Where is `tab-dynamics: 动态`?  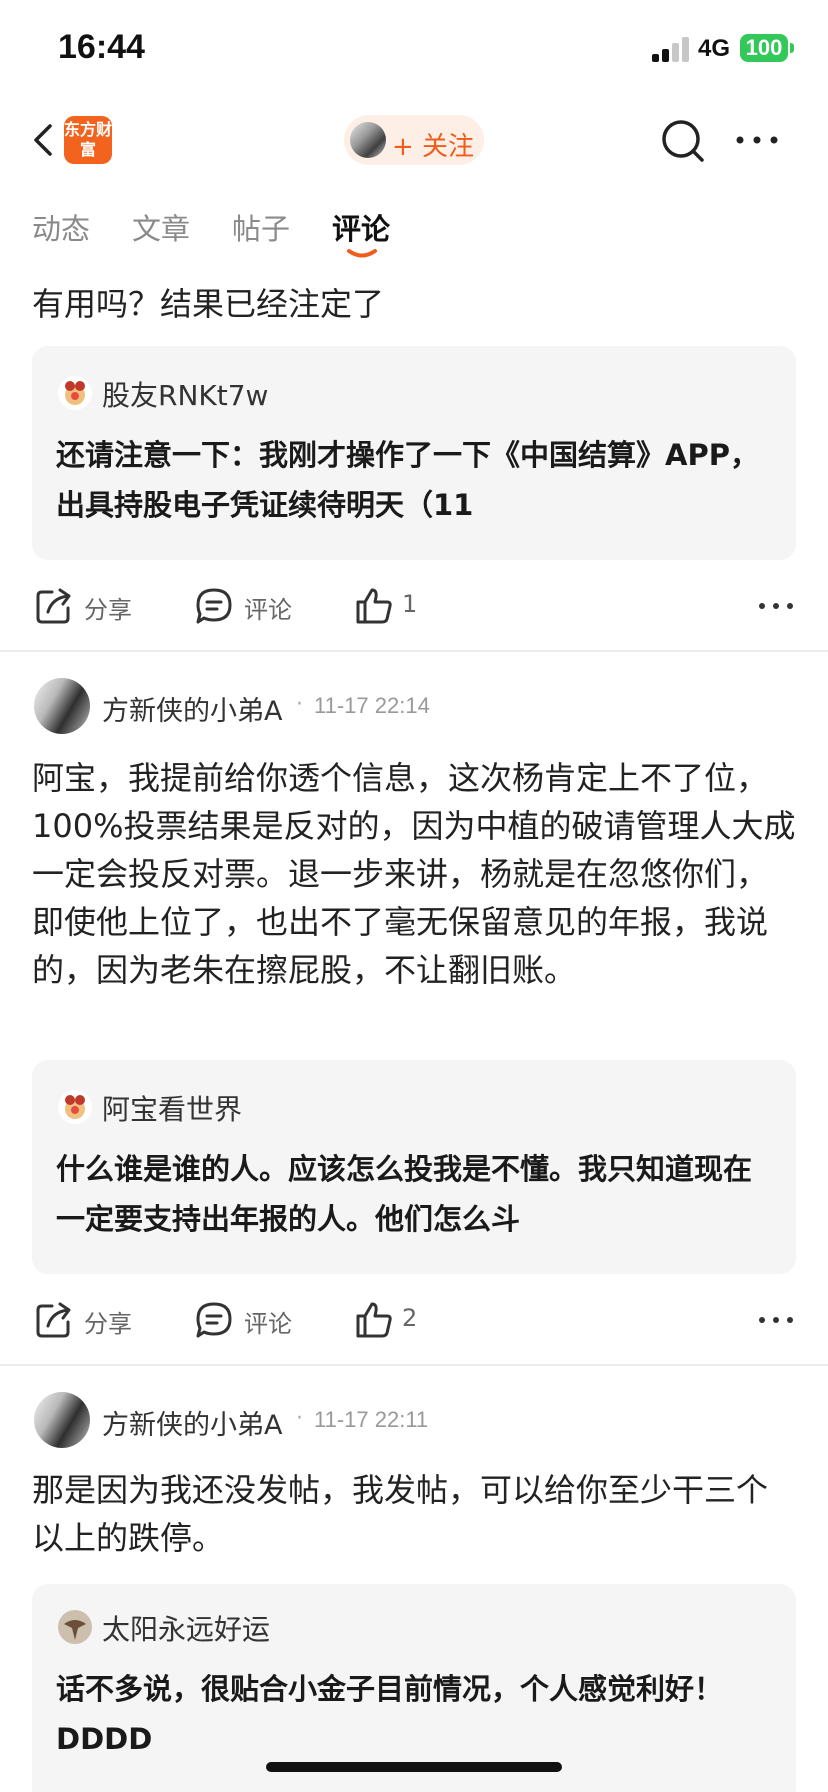 tab-dynamics: 动态 is located at coordinates (61, 227).